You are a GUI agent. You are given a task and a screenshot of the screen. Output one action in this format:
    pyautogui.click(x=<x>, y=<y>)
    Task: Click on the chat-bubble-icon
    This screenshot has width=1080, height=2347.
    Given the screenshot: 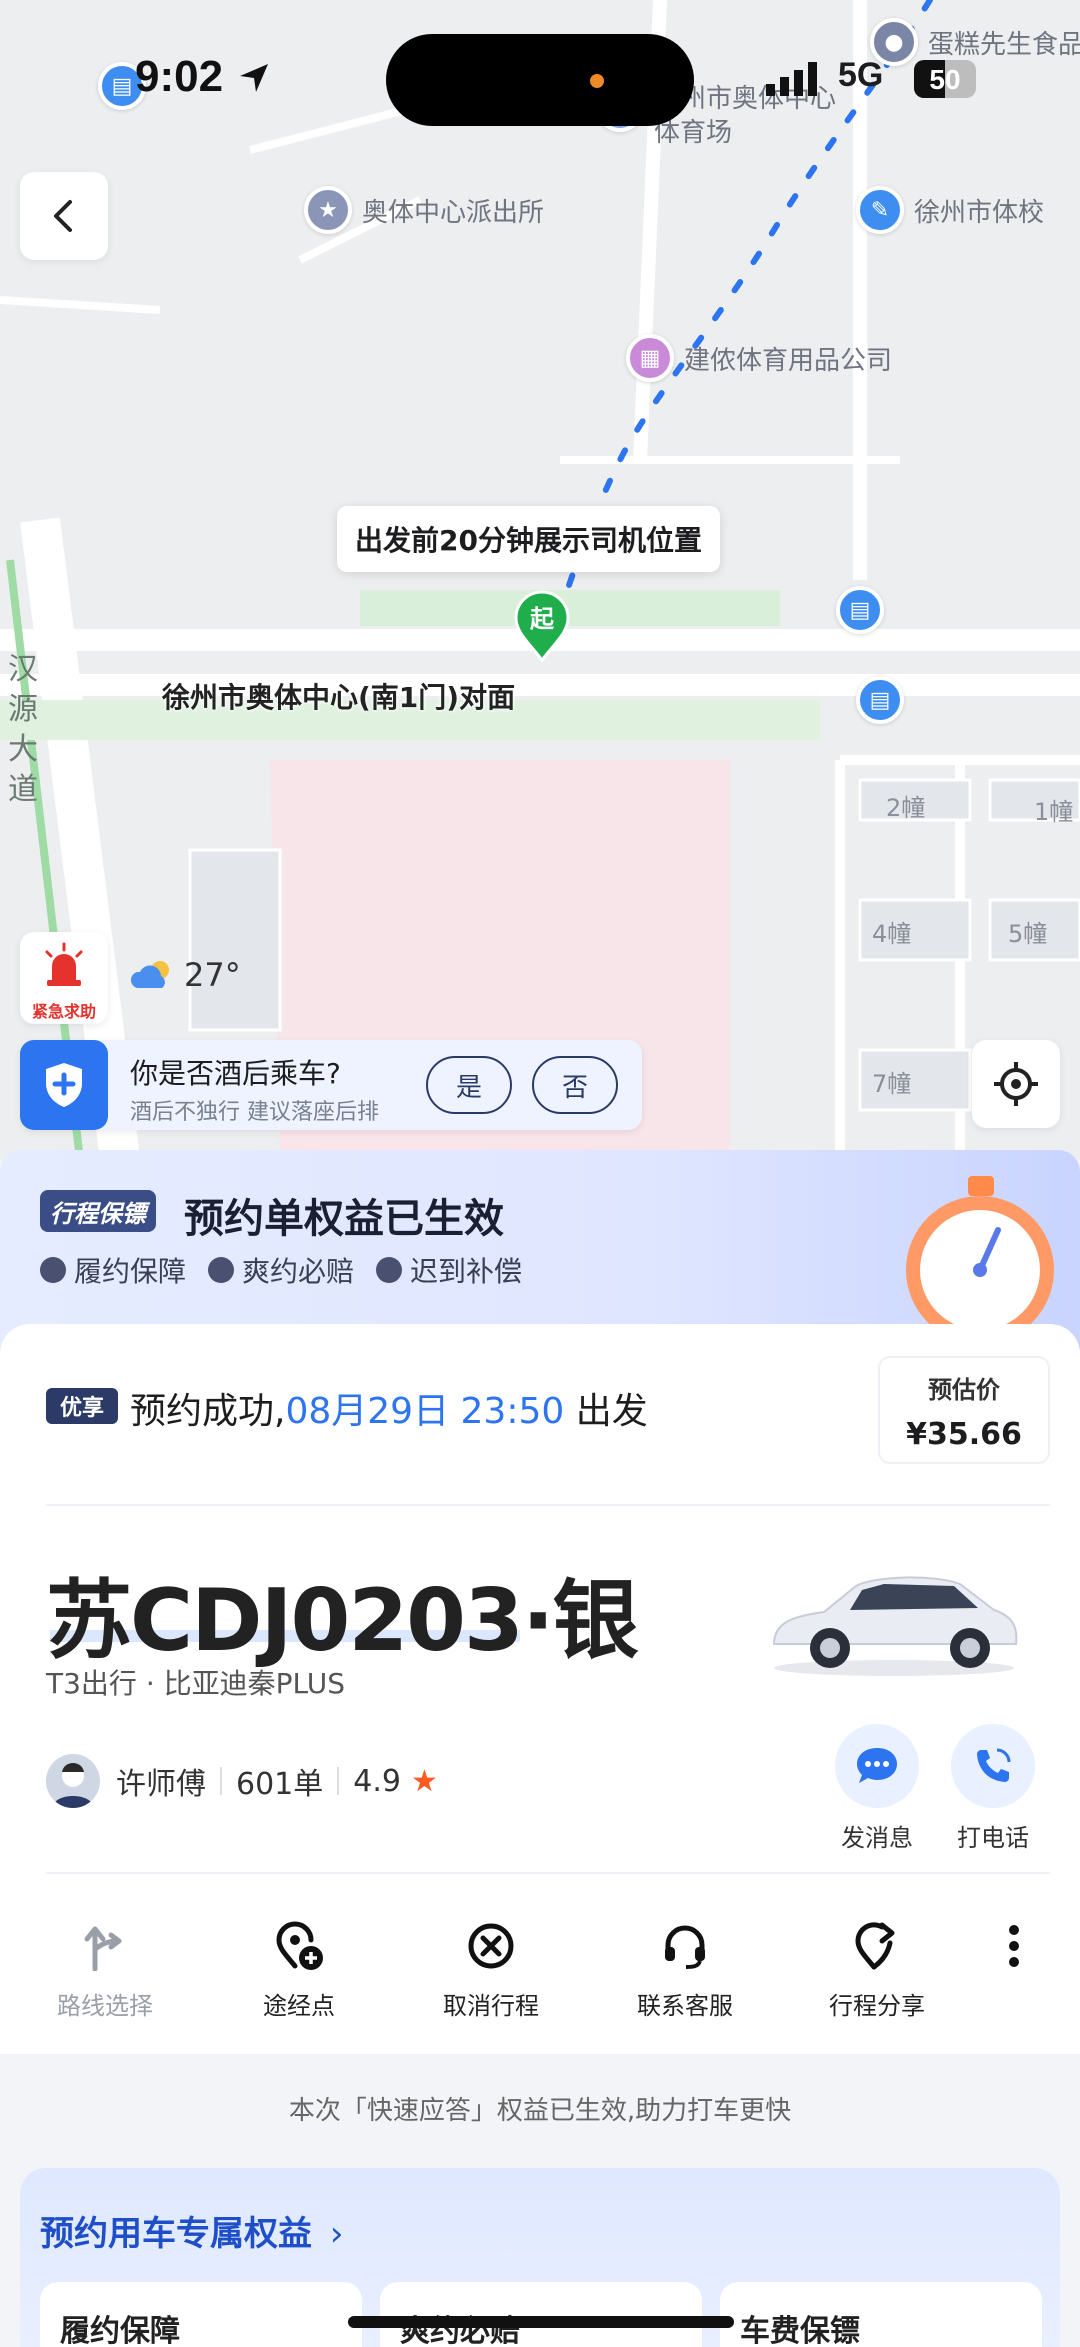 What is the action you would take?
    pyautogui.click(x=877, y=1765)
    